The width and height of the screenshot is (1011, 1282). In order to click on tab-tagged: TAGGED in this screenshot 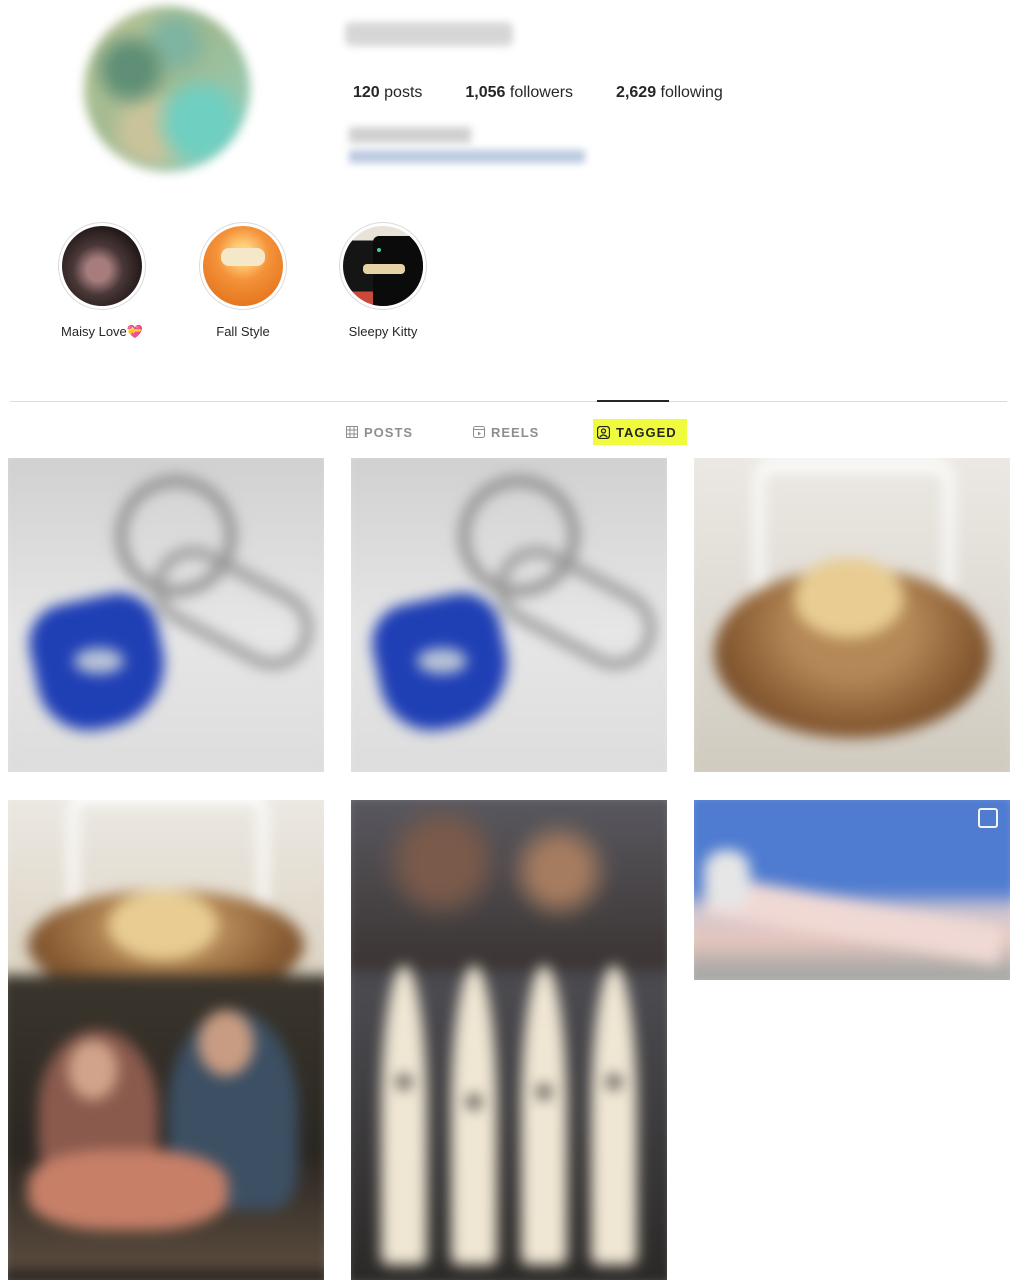, I will do `click(640, 432)`.